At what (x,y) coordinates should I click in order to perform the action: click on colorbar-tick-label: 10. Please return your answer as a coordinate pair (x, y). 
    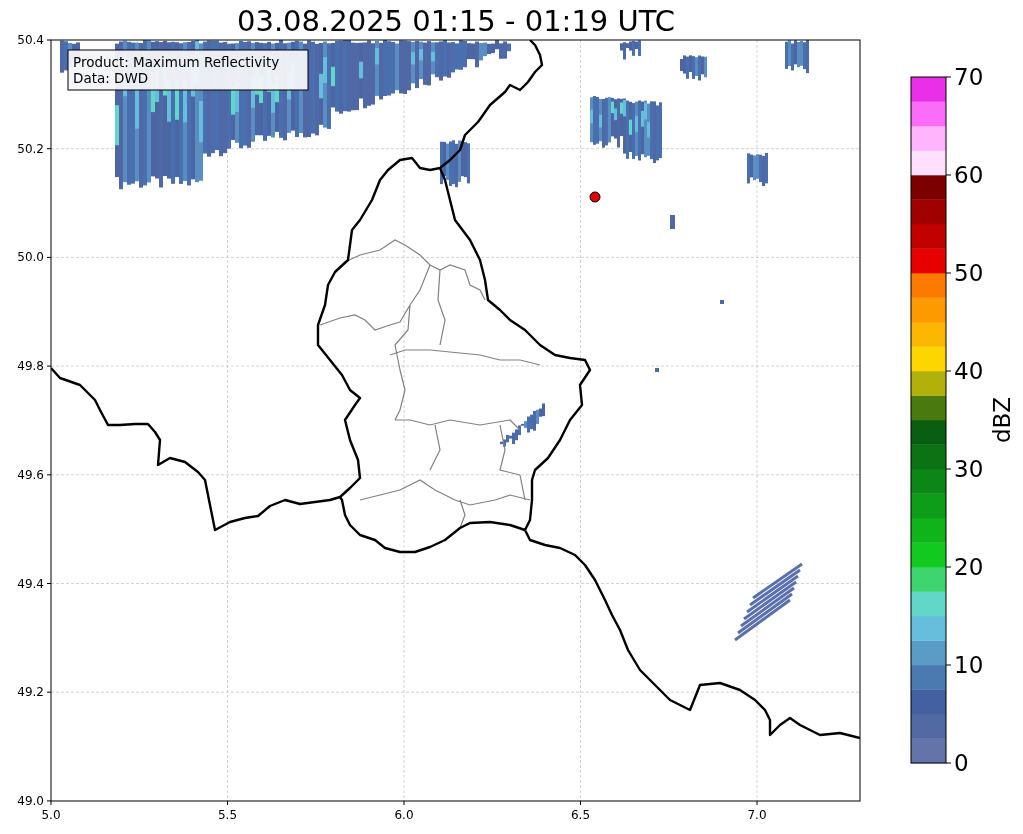
    Looking at the image, I should click on (969, 665).